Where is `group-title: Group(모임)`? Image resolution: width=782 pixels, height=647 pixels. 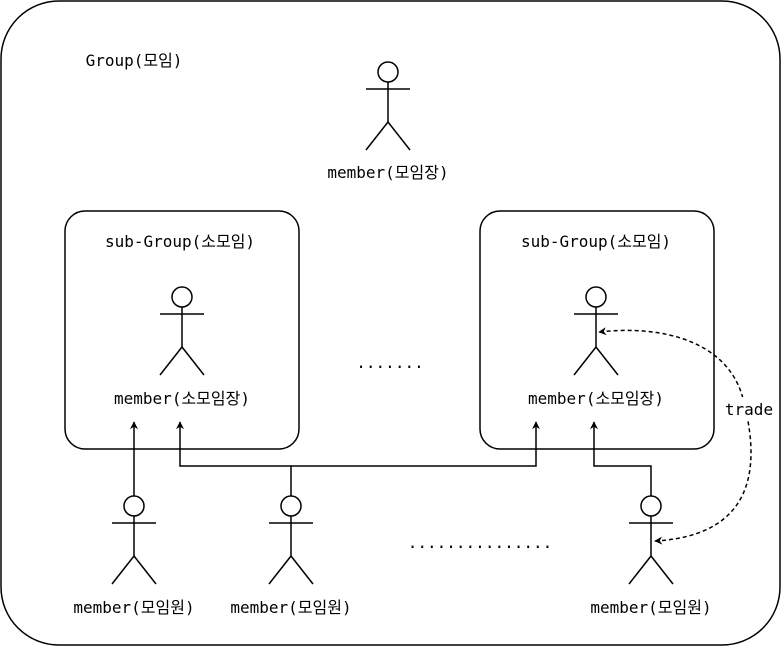 group-title: Group(모임) is located at coordinates (134, 60).